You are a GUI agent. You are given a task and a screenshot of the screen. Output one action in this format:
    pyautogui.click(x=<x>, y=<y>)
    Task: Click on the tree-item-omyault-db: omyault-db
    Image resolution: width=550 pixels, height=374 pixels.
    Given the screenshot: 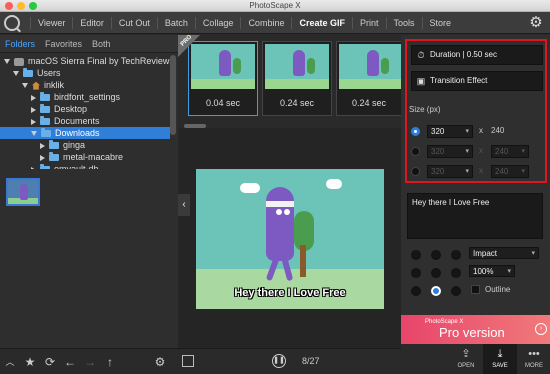 What is the action you would take?
    pyautogui.click(x=85, y=166)
    